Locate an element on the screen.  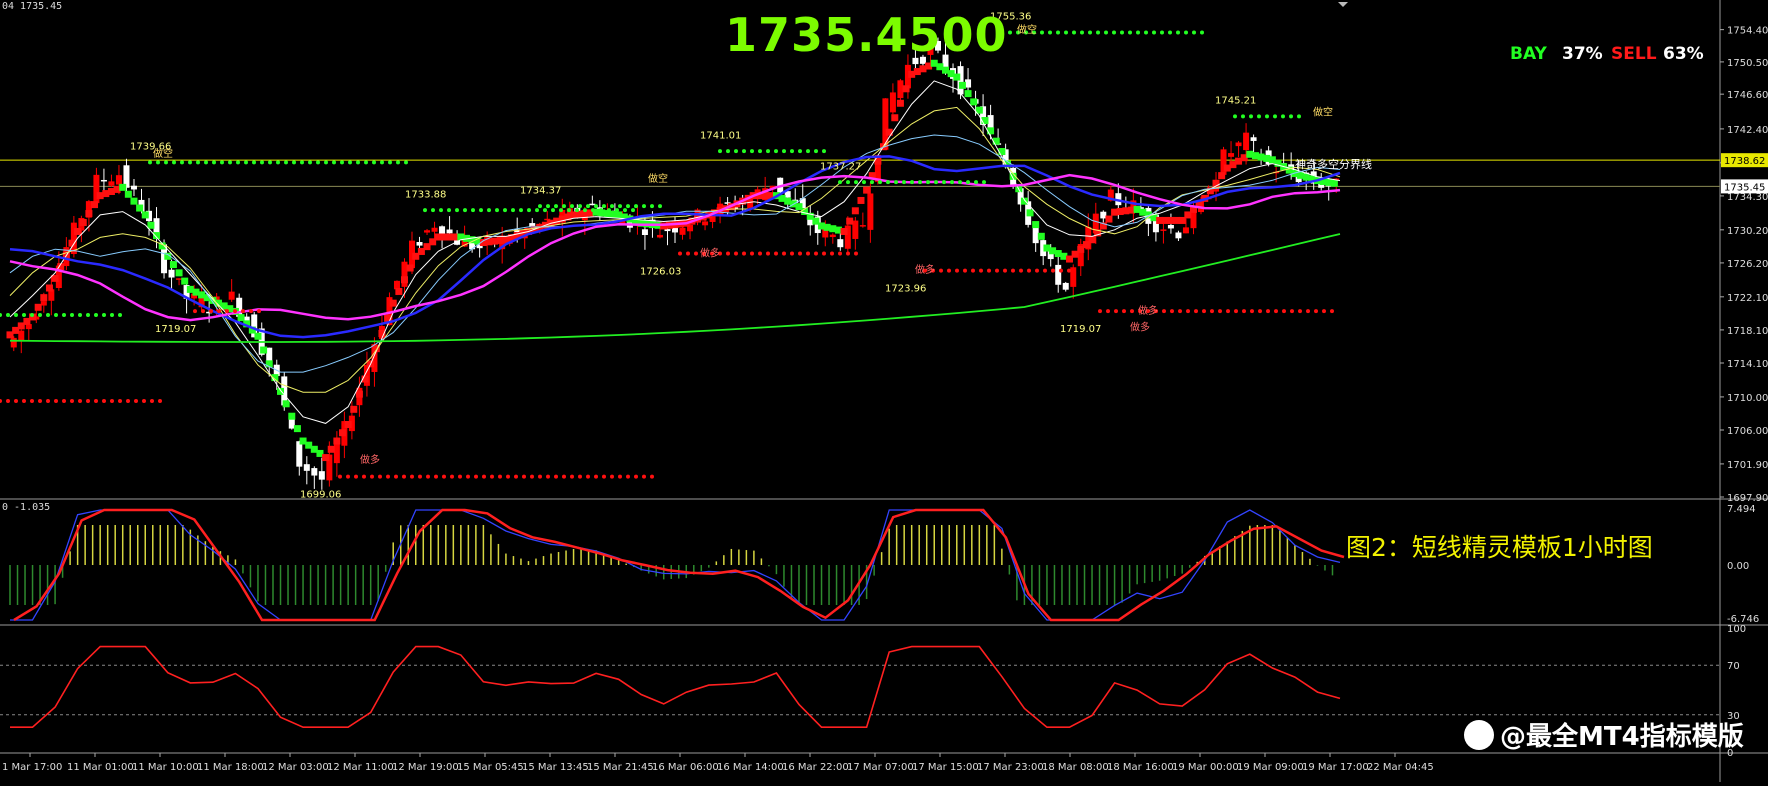
trough-price-label: 1719.07 is located at coordinates (175, 329).